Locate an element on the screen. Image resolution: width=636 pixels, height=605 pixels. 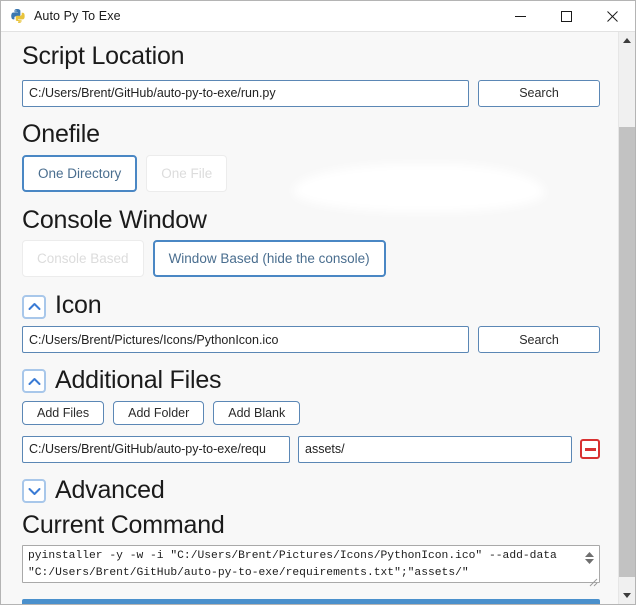
onefile-options: One Directory One File is located at coordinates (311, 173).